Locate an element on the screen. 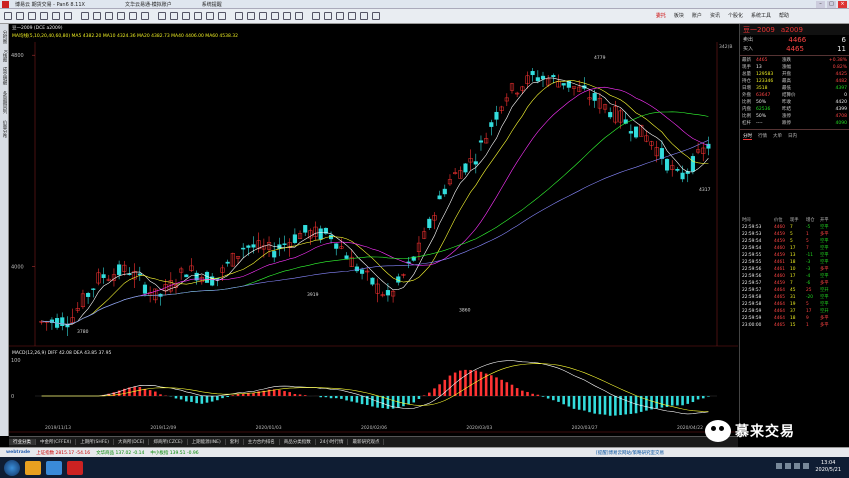 The image size is (849, 478). taskbar-clock: 13:04 2020/5/21 is located at coordinates (828, 467).